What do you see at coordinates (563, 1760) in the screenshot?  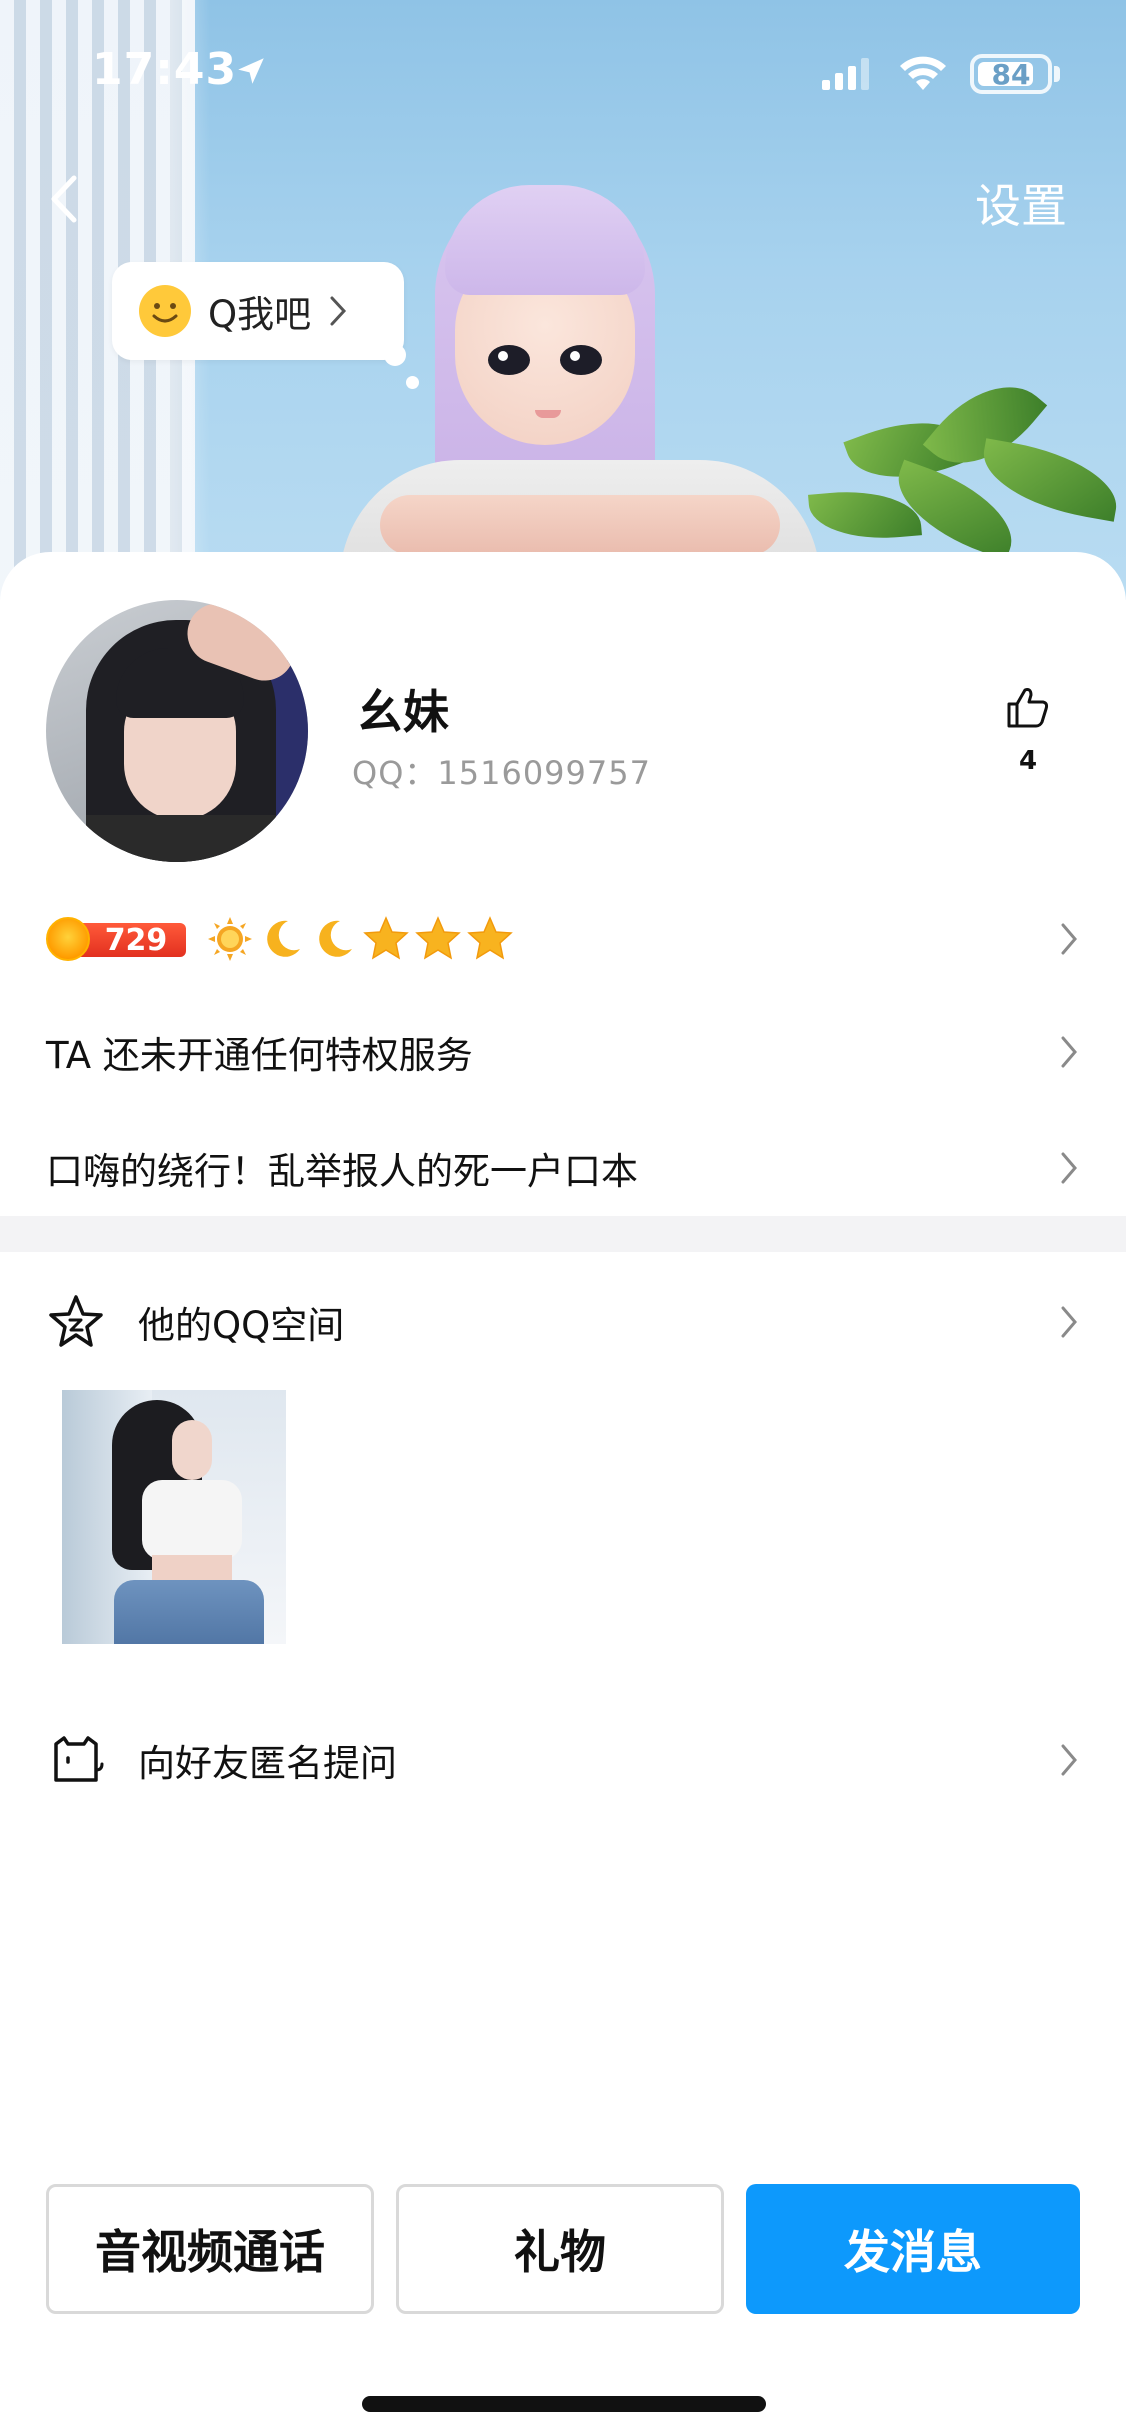 I see `anonymous-question-row: 向好友匿名提问` at bounding box center [563, 1760].